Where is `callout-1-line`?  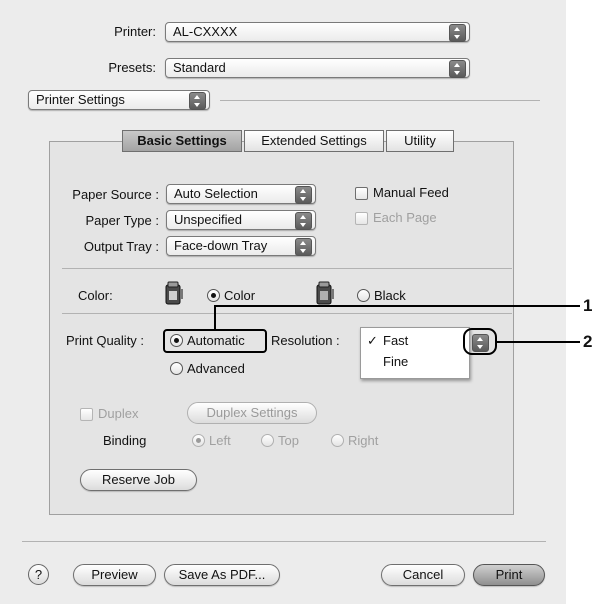 callout-1-line is located at coordinates (397, 317).